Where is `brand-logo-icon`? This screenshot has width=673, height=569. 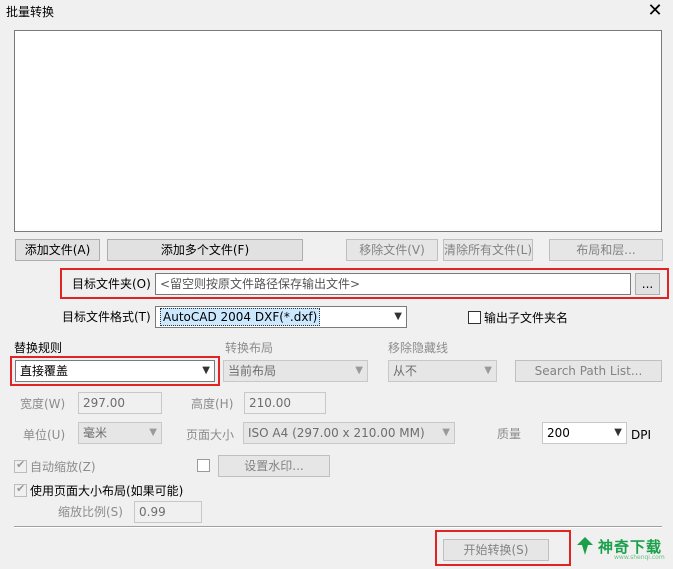
brand-logo-icon is located at coordinates (585, 546).